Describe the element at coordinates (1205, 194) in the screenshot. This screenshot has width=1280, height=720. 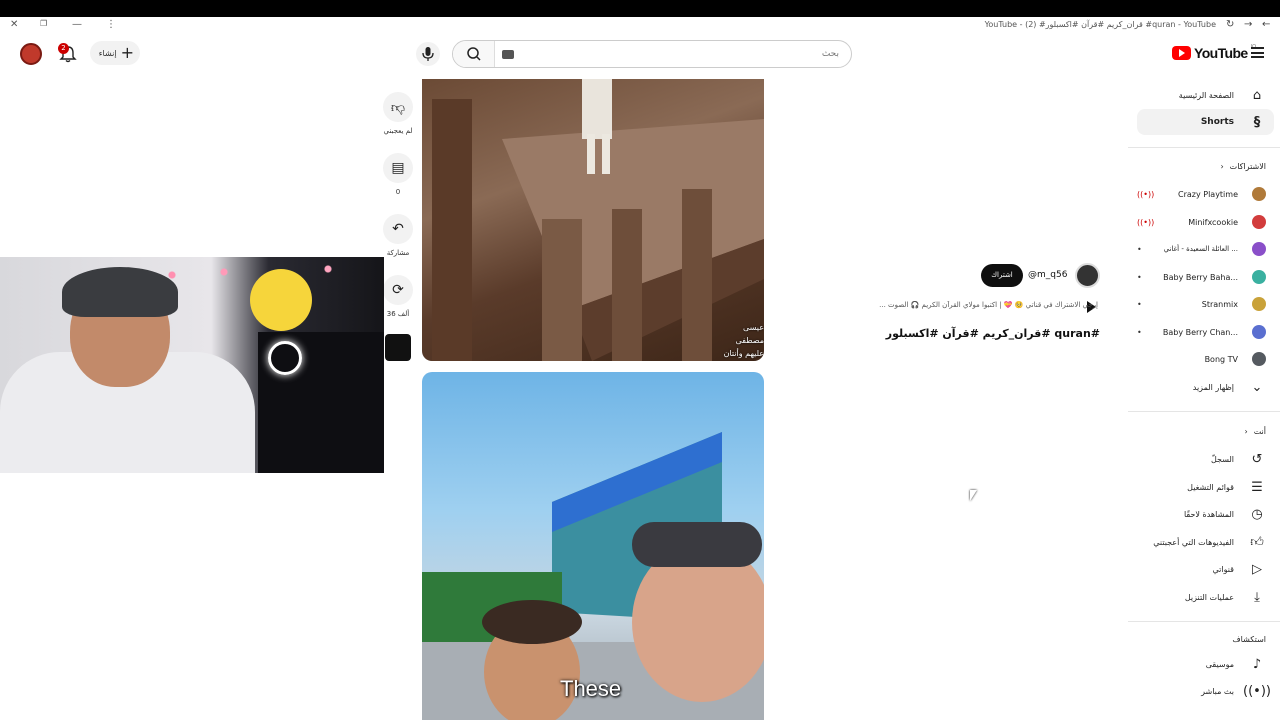
I see `subscription-item: ((•)) Crazy Playtime` at that location.